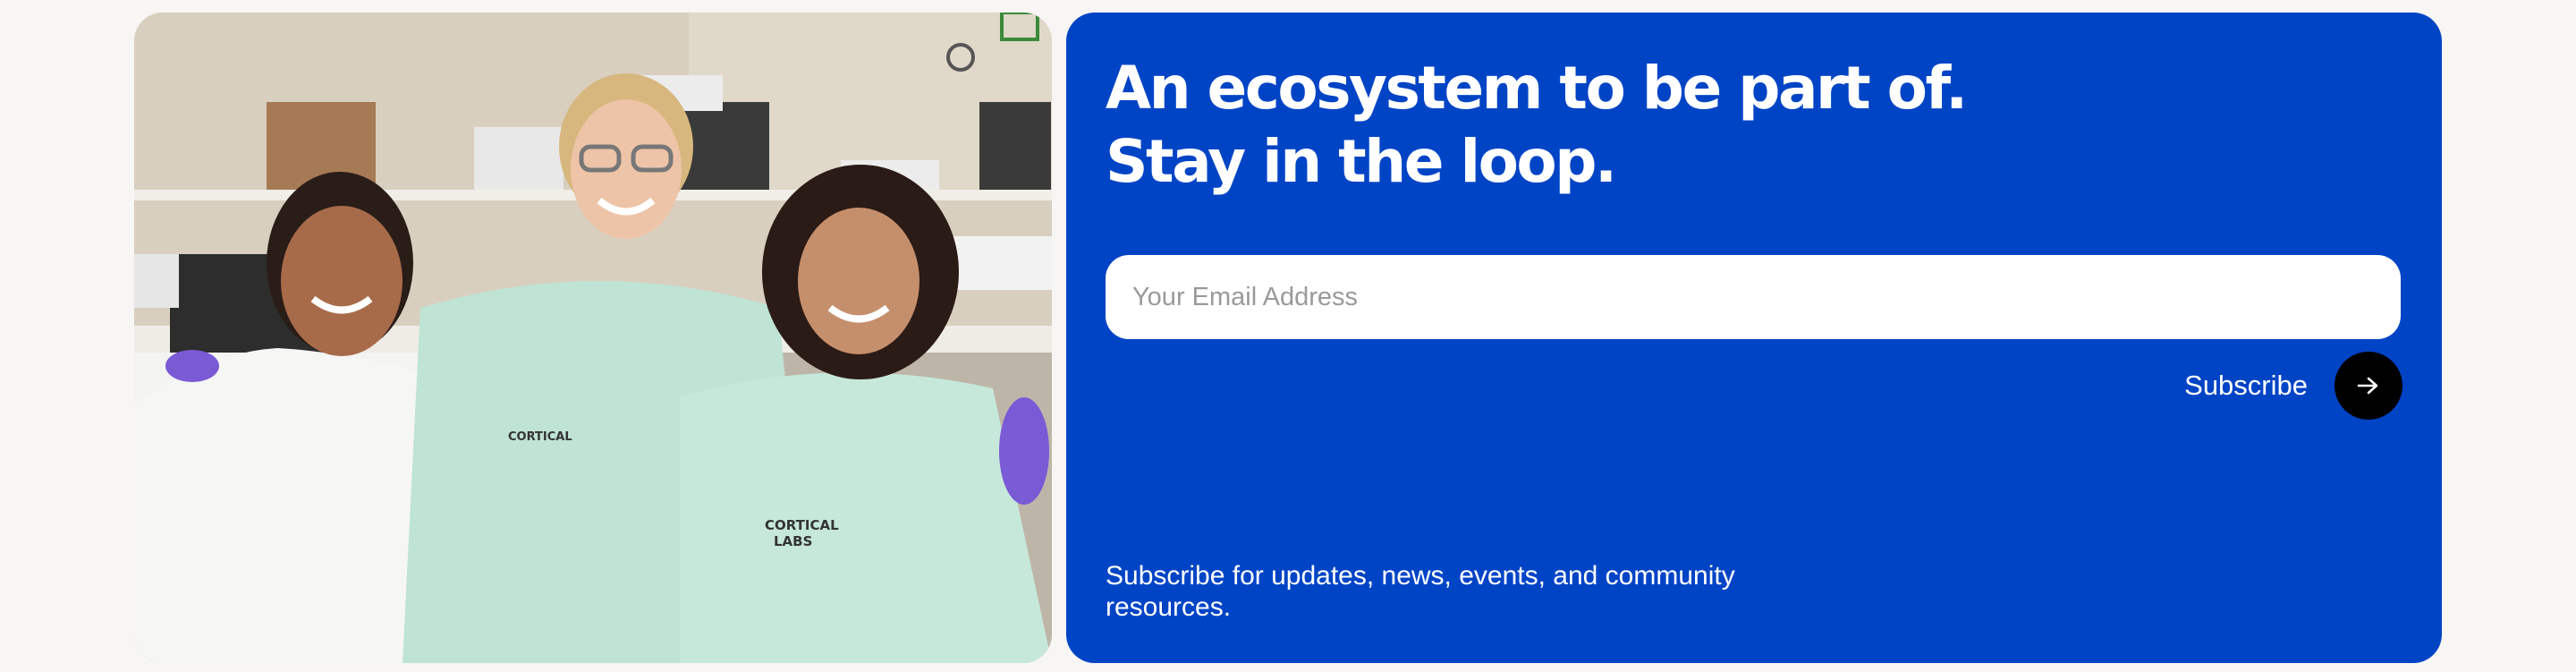  Describe the element at coordinates (540, 437) in the screenshot. I see `gown-logo-text-middle-line1: CORTICAL` at that location.